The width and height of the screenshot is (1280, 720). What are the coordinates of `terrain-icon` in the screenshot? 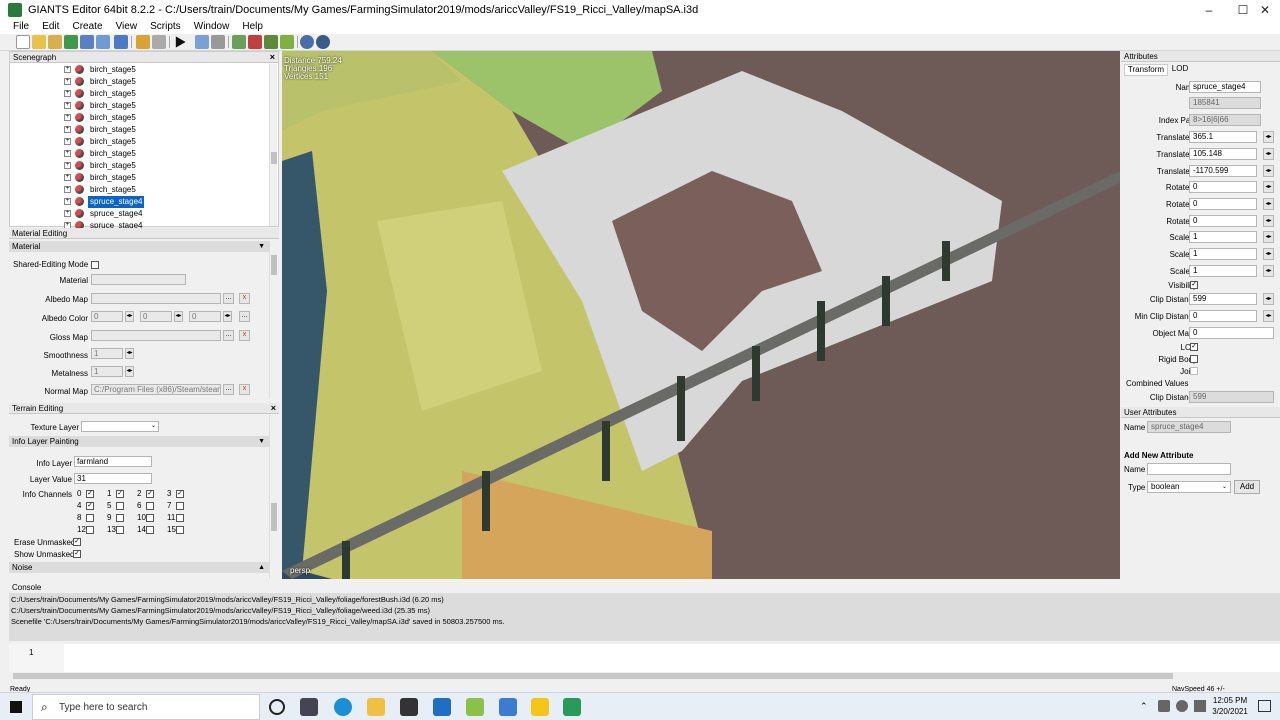 It's located at (239, 42).